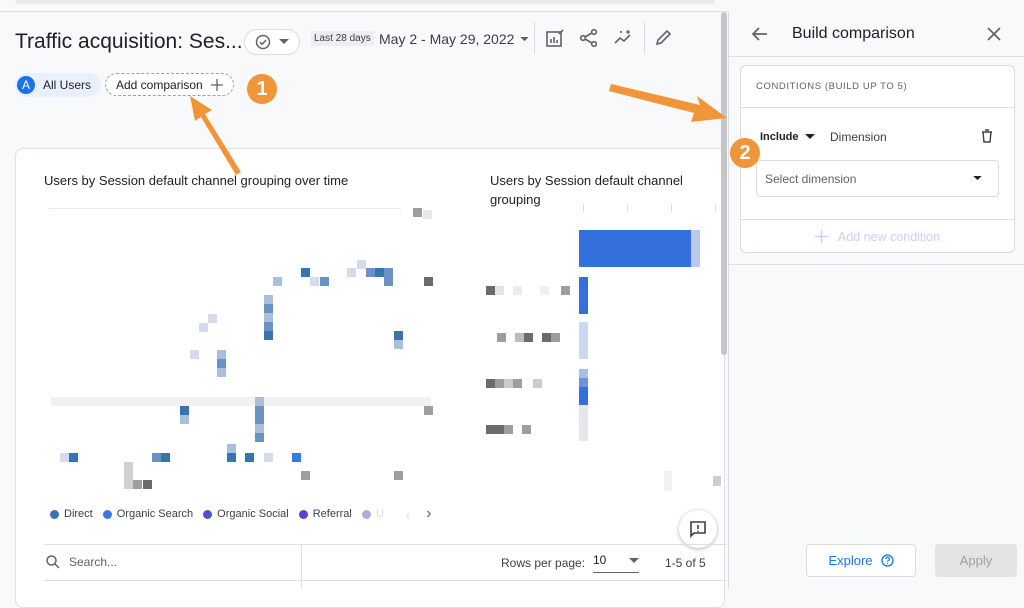 Image resolution: width=1024 pixels, height=608 pixels. I want to click on edit-button, so click(663, 38).